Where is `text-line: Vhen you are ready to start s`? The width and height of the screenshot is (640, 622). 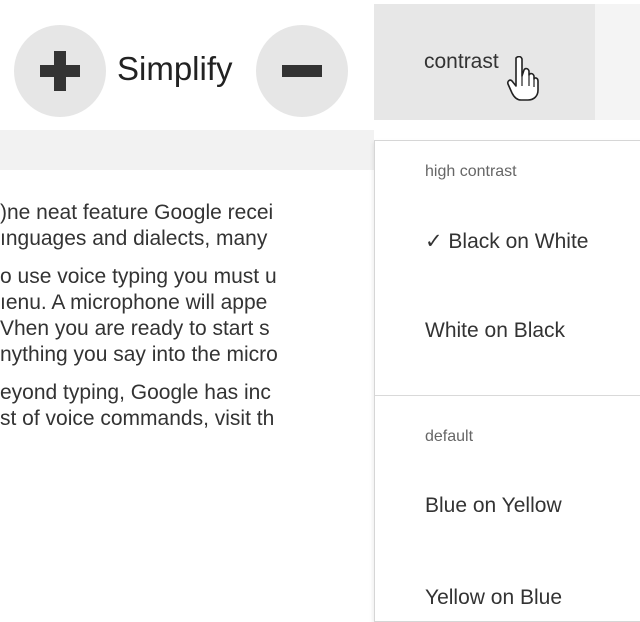
text-line: Vhen you are ready to start s is located at coordinates (135, 328).